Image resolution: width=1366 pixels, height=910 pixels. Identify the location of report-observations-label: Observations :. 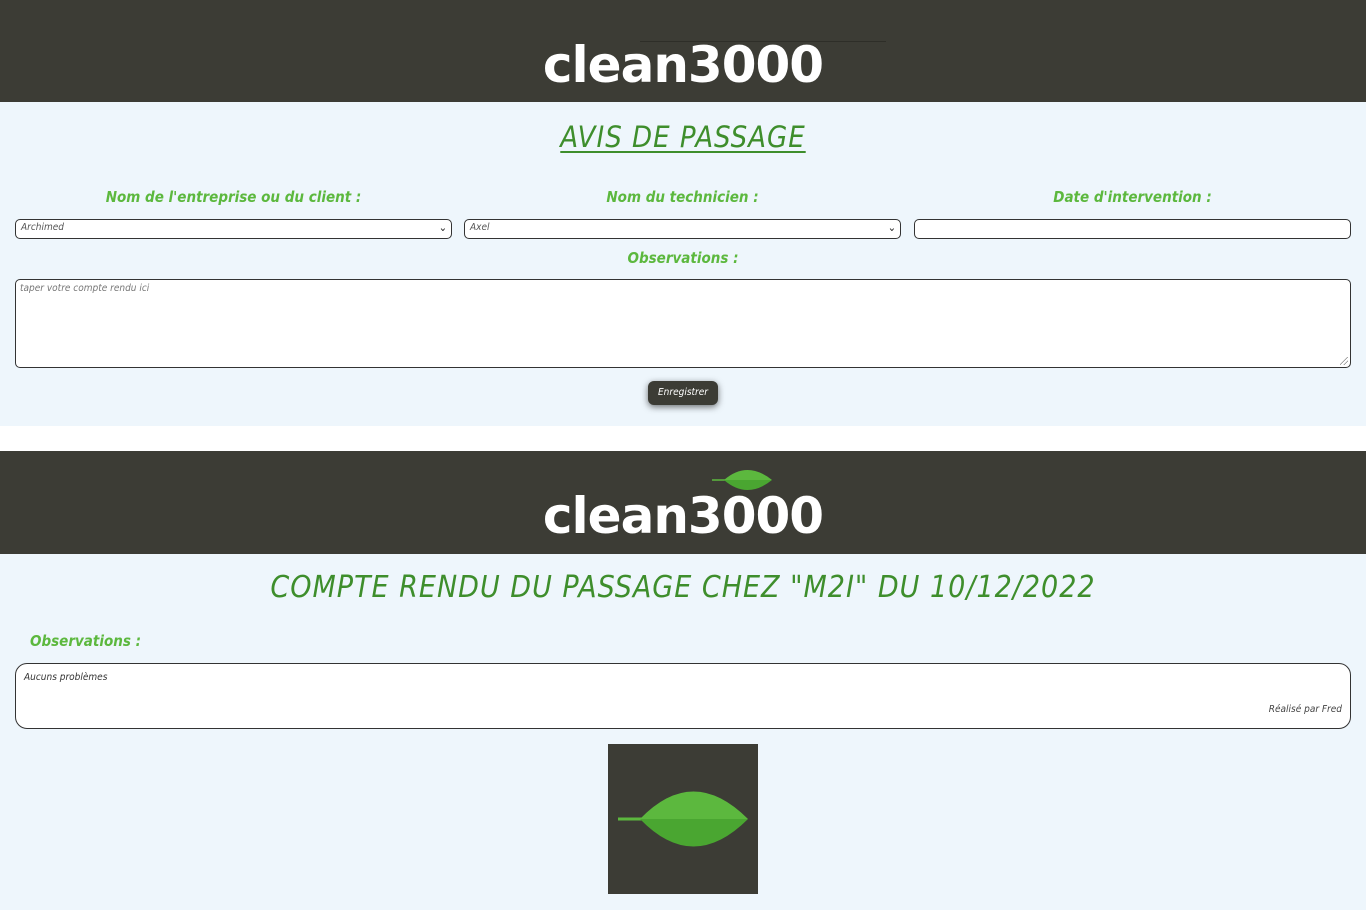
(85, 641).